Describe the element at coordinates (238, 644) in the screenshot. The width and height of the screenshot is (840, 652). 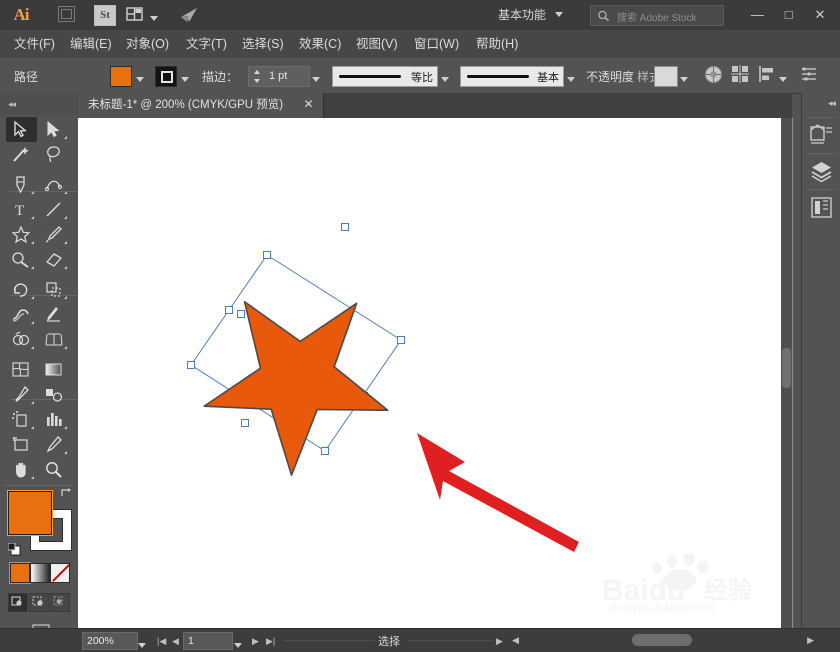
I see `page-caret-icon` at that location.